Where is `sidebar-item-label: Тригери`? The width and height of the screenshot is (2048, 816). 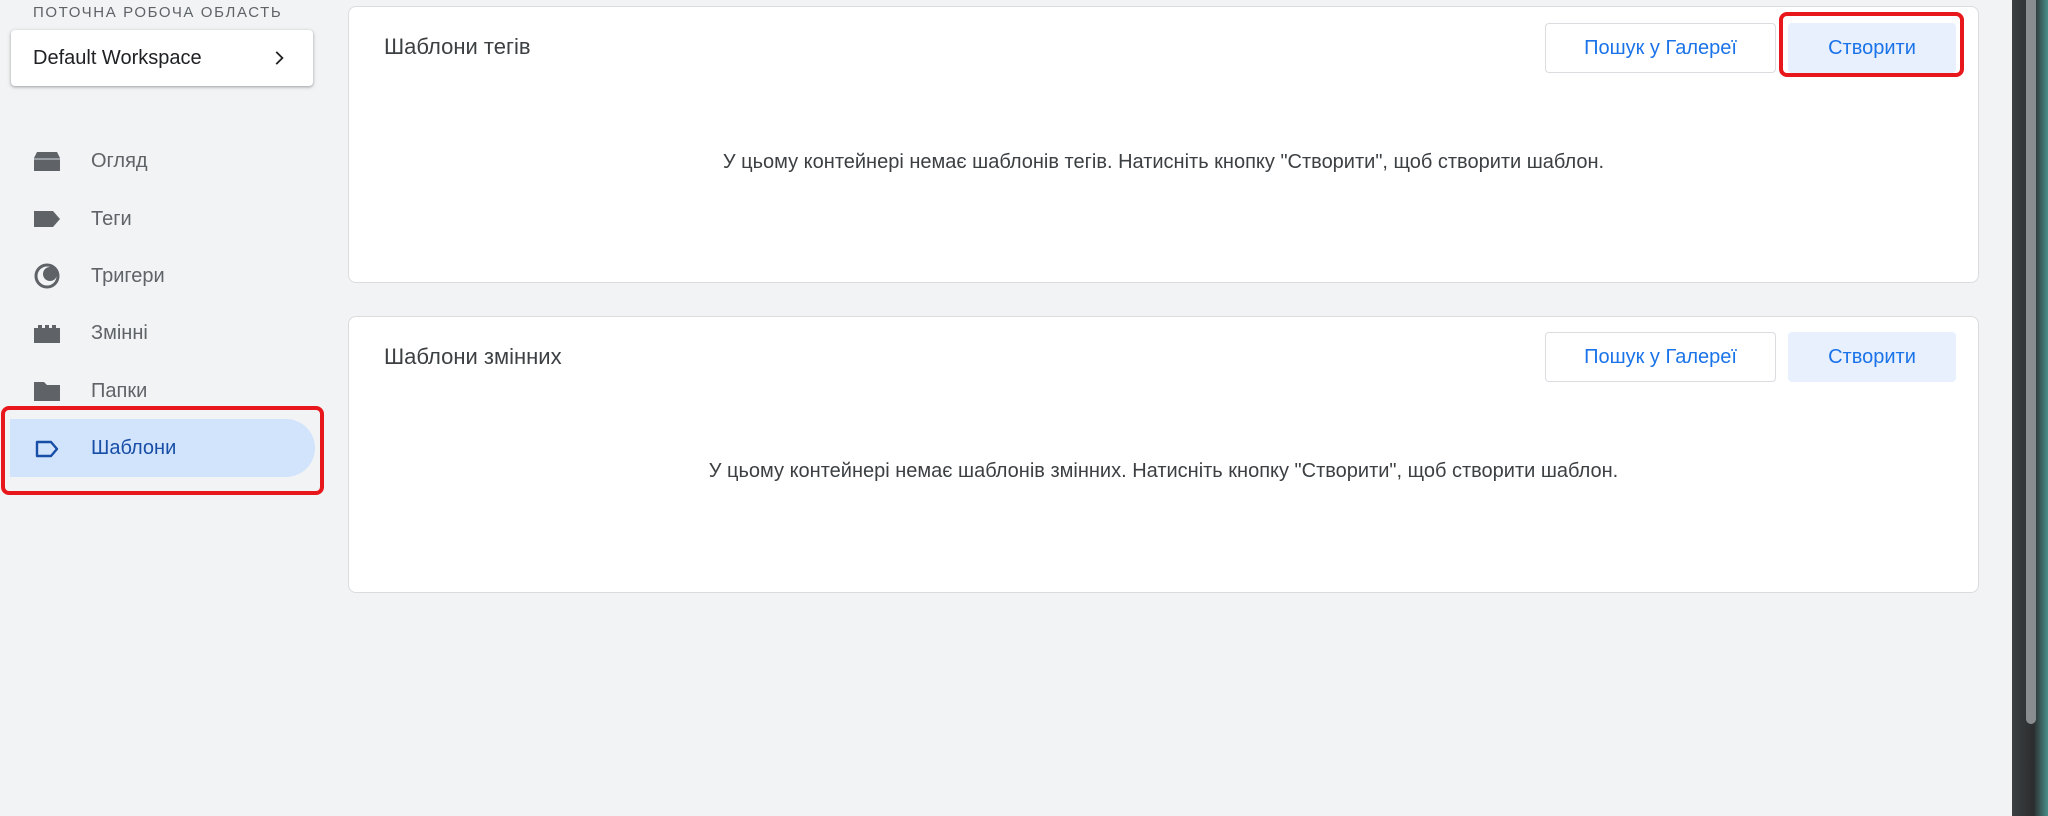
sidebar-item-label: Тригери is located at coordinates (128, 275).